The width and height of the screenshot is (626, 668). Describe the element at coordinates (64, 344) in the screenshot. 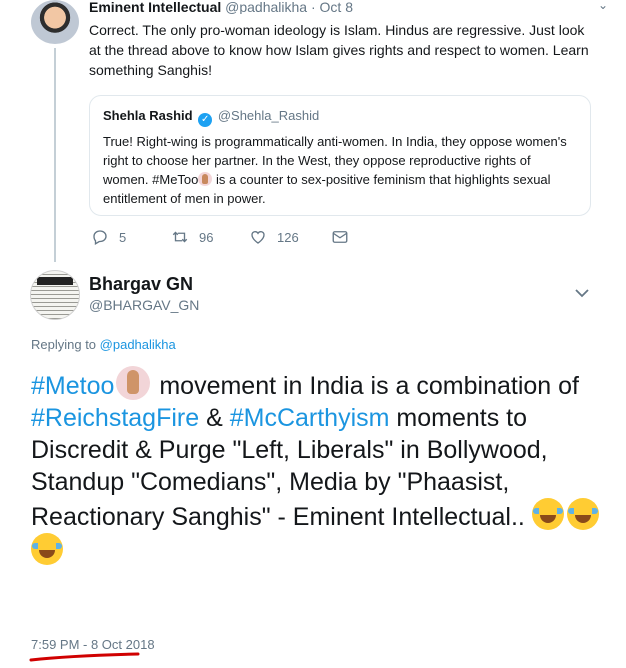

I see `replying-to-label: Replying to` at that location.